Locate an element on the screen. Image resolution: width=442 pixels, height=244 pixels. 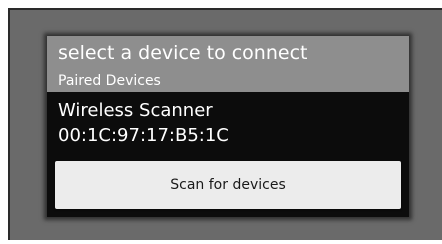
dialog-title: select a device to connect is located at coordinates (183, 53).